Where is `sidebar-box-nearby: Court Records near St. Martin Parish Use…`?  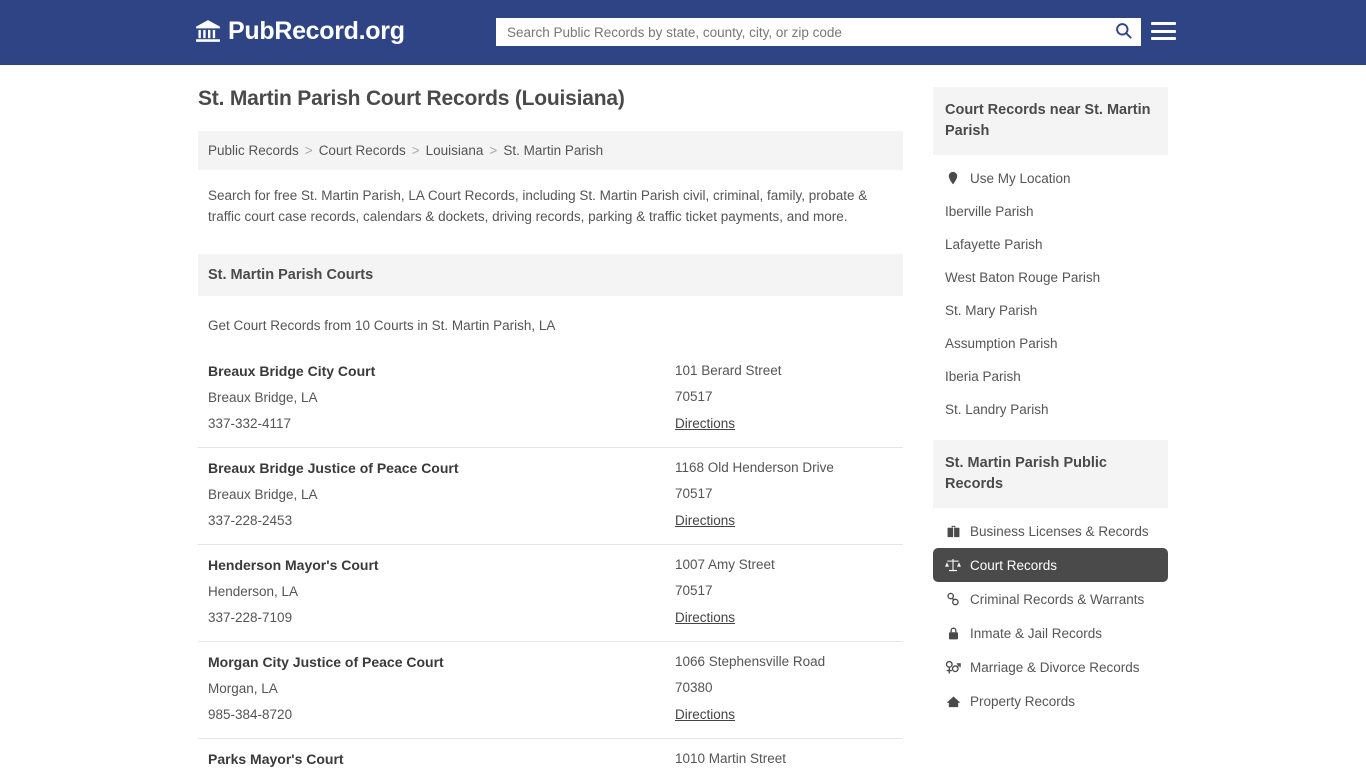
sidebar-box-nearby: Court Records near St. Martin Parish Use… is located at coordinates (1050, 256).